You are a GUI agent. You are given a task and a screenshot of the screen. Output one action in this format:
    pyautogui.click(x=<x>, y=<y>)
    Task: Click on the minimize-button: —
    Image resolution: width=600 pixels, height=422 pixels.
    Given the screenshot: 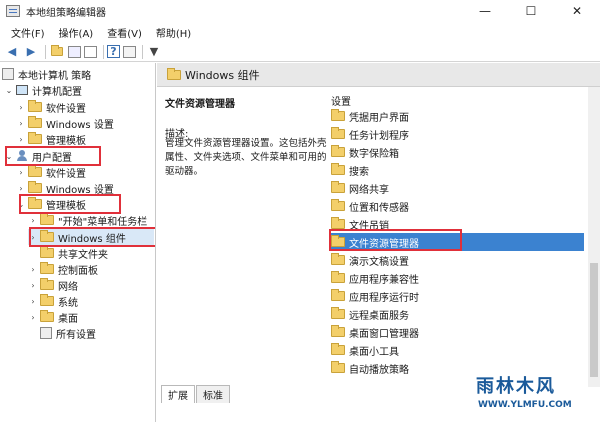 What is the action you would take?
    pyautogui.click(x=485, y=11)
    